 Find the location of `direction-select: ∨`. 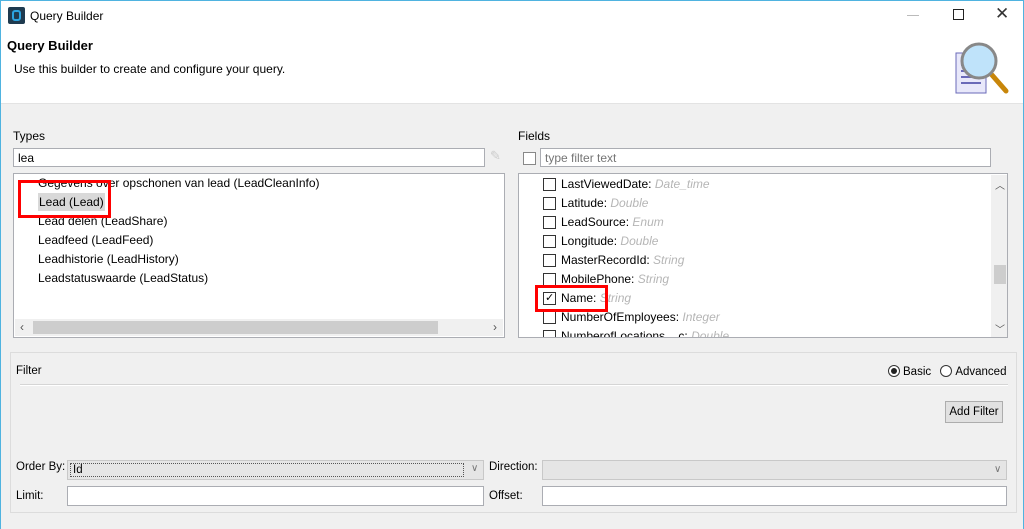

direction-select: ∨ is located at coordinates (774, 470).